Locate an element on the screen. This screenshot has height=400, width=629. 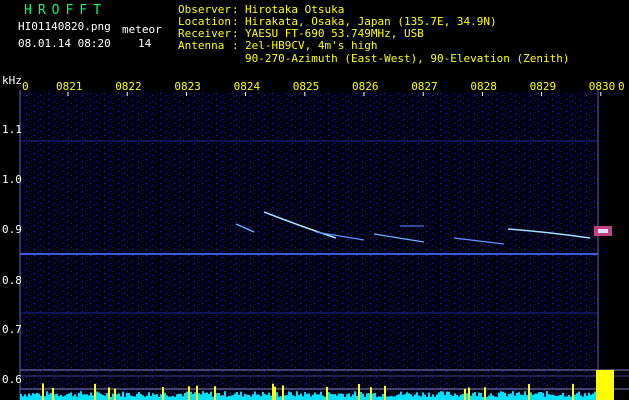
x-tick-label: 0827 is located at coordinates (424, 86).